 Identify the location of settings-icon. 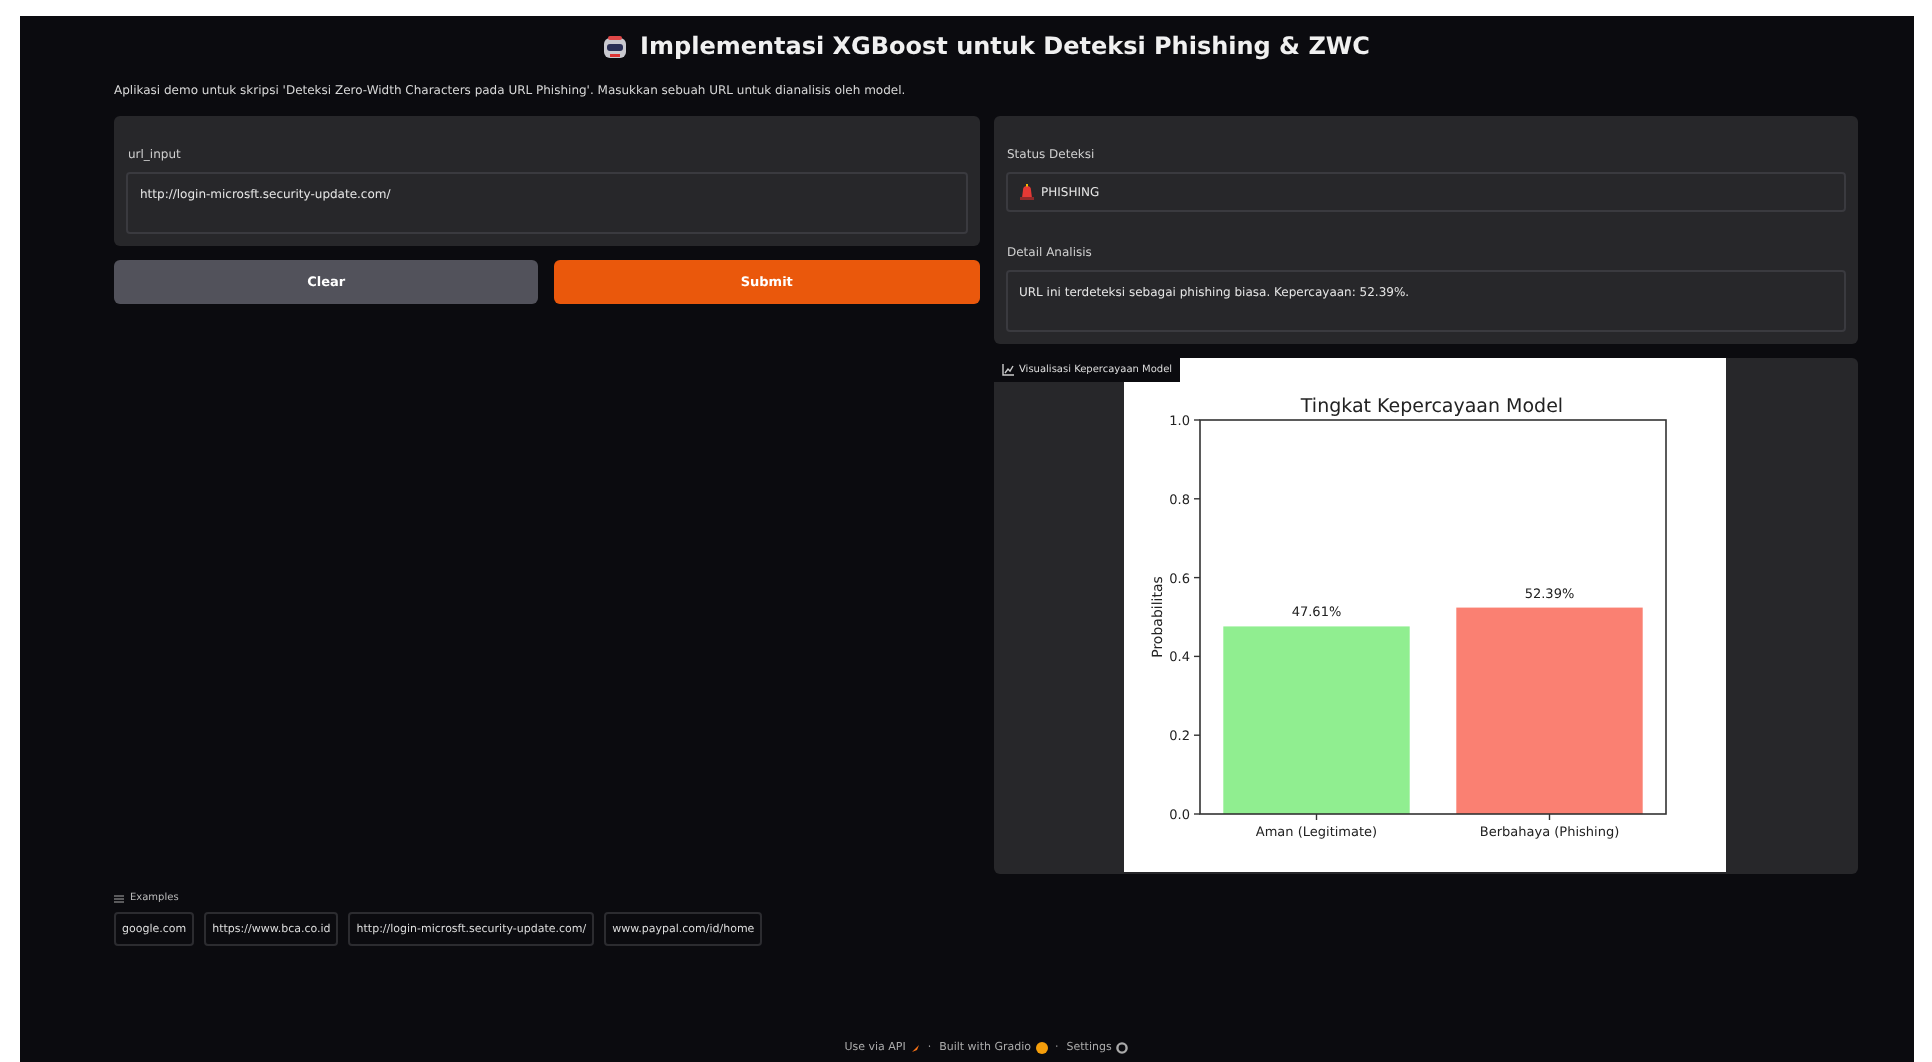
(1121, 1048).